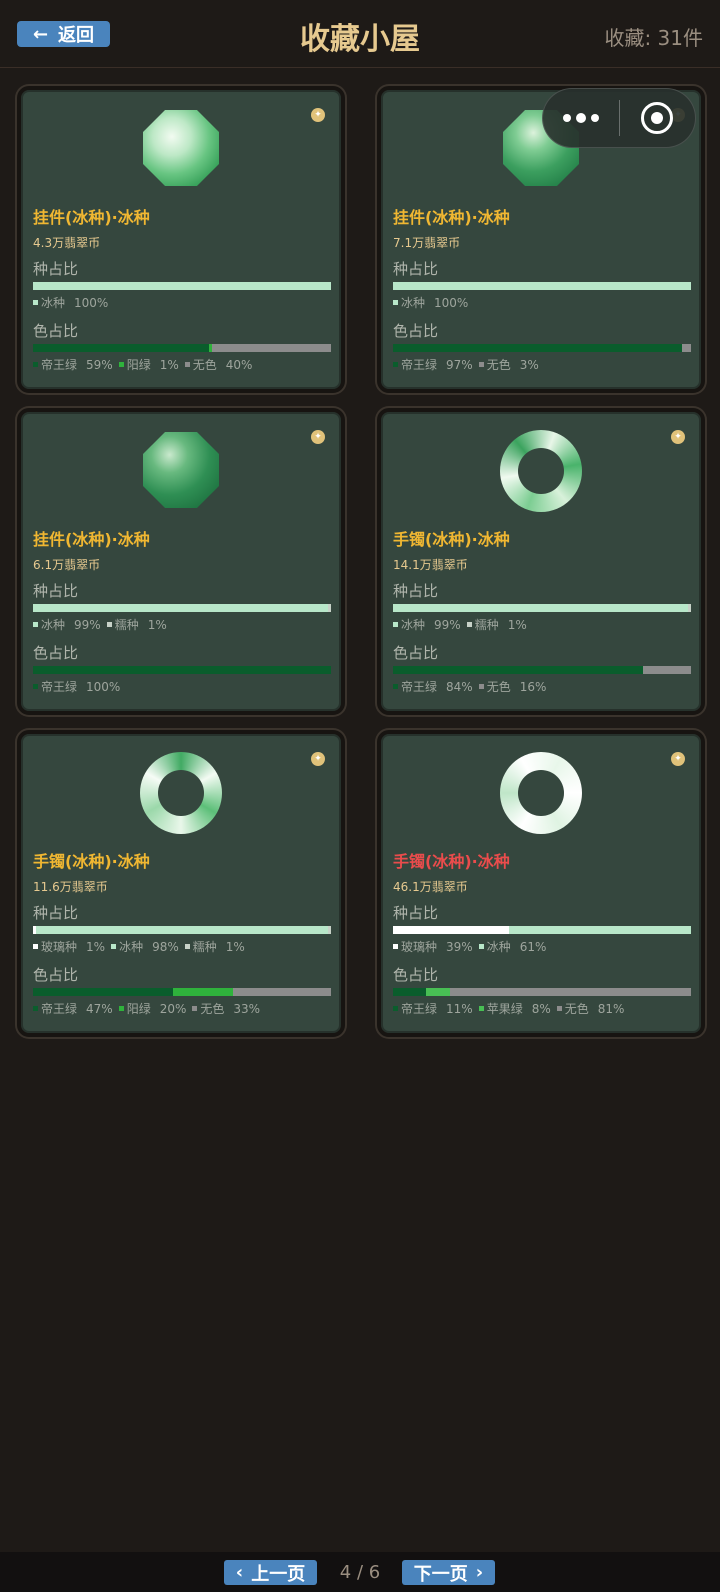 The width and height of the screenshot is (720, 1592). What do you see at coordinates (590, 1008) in the screenshot?
I see `legend-item: 无色 81%` at bounding box center [590, 1008].